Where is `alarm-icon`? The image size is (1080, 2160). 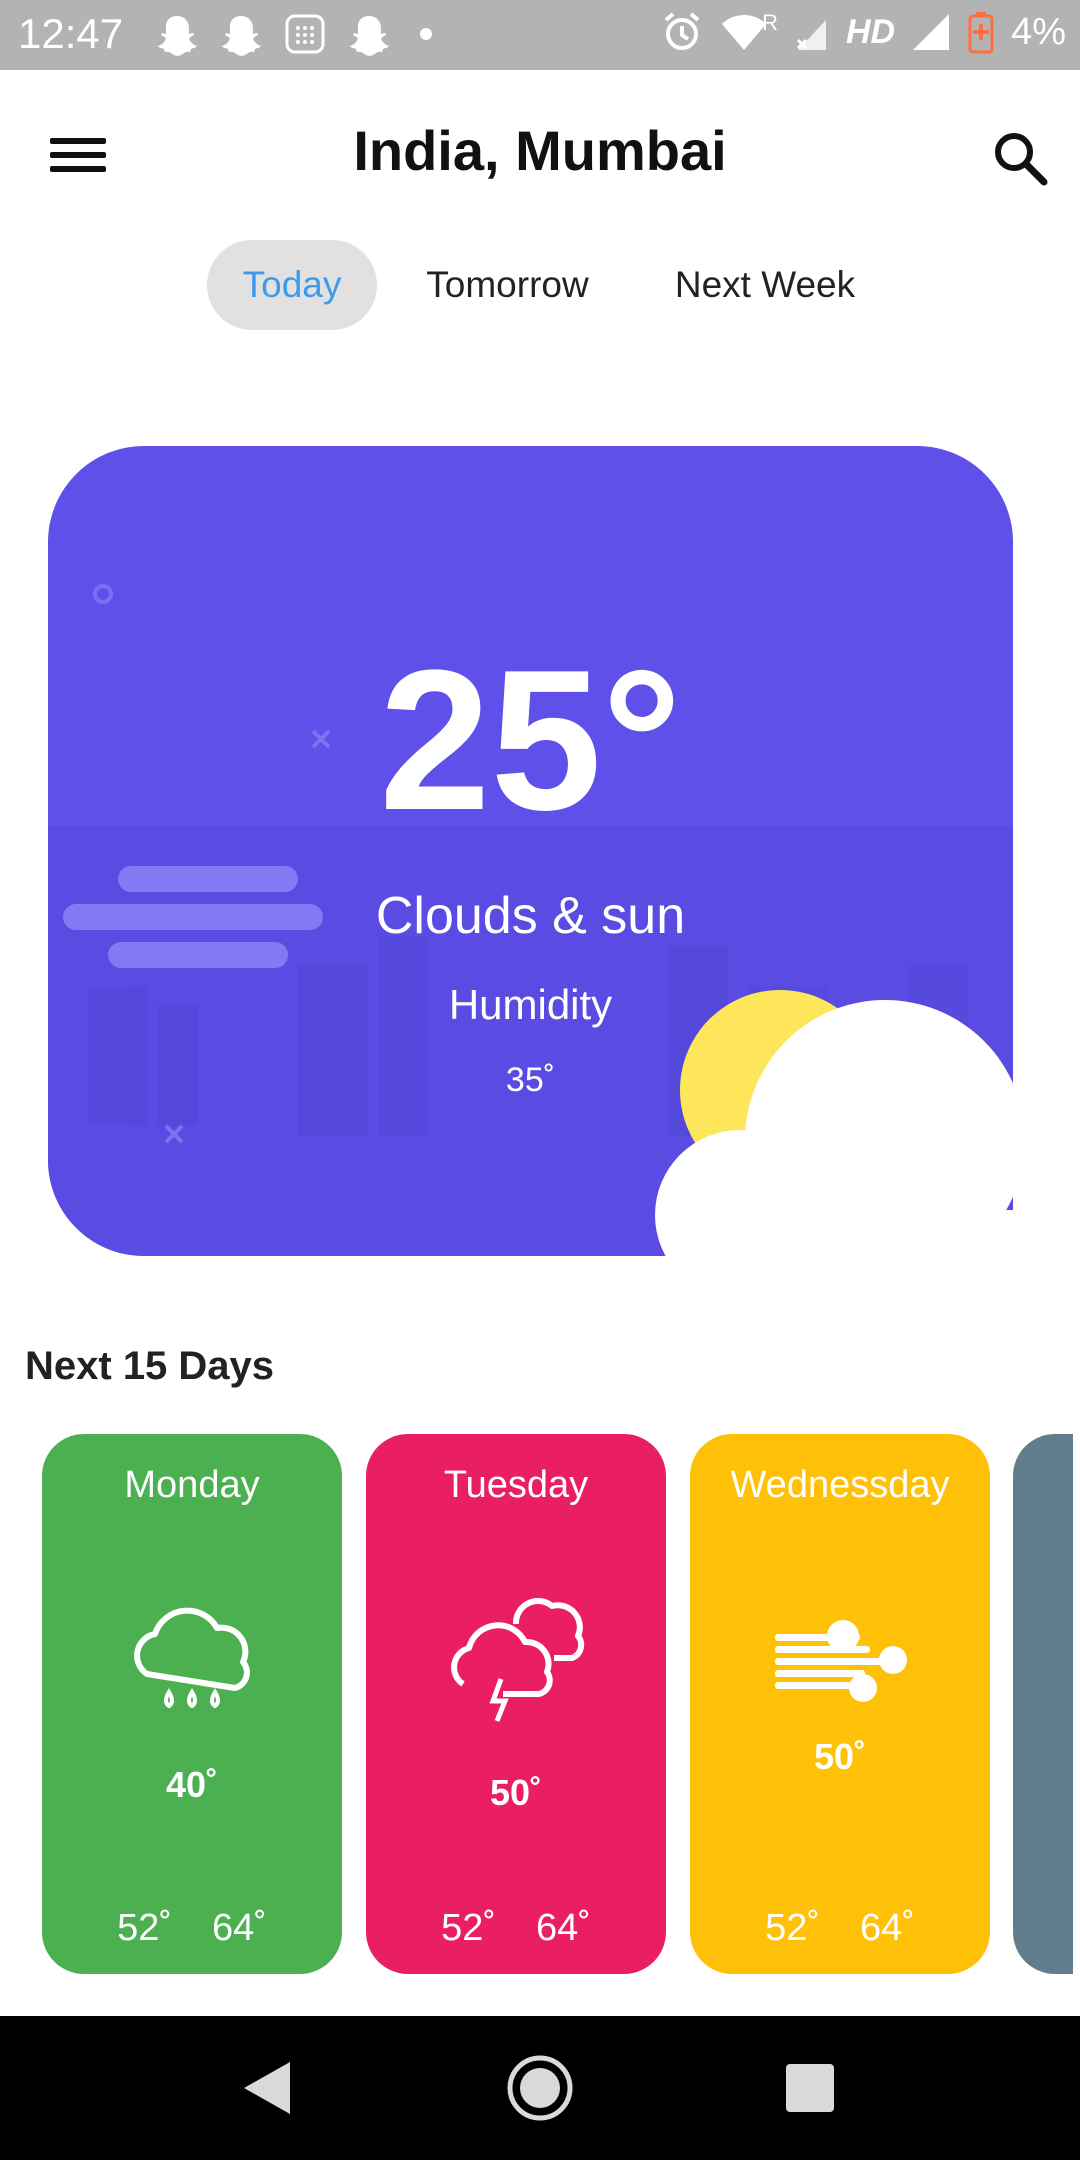 alarm-icon is located at coordinates (682, 31).